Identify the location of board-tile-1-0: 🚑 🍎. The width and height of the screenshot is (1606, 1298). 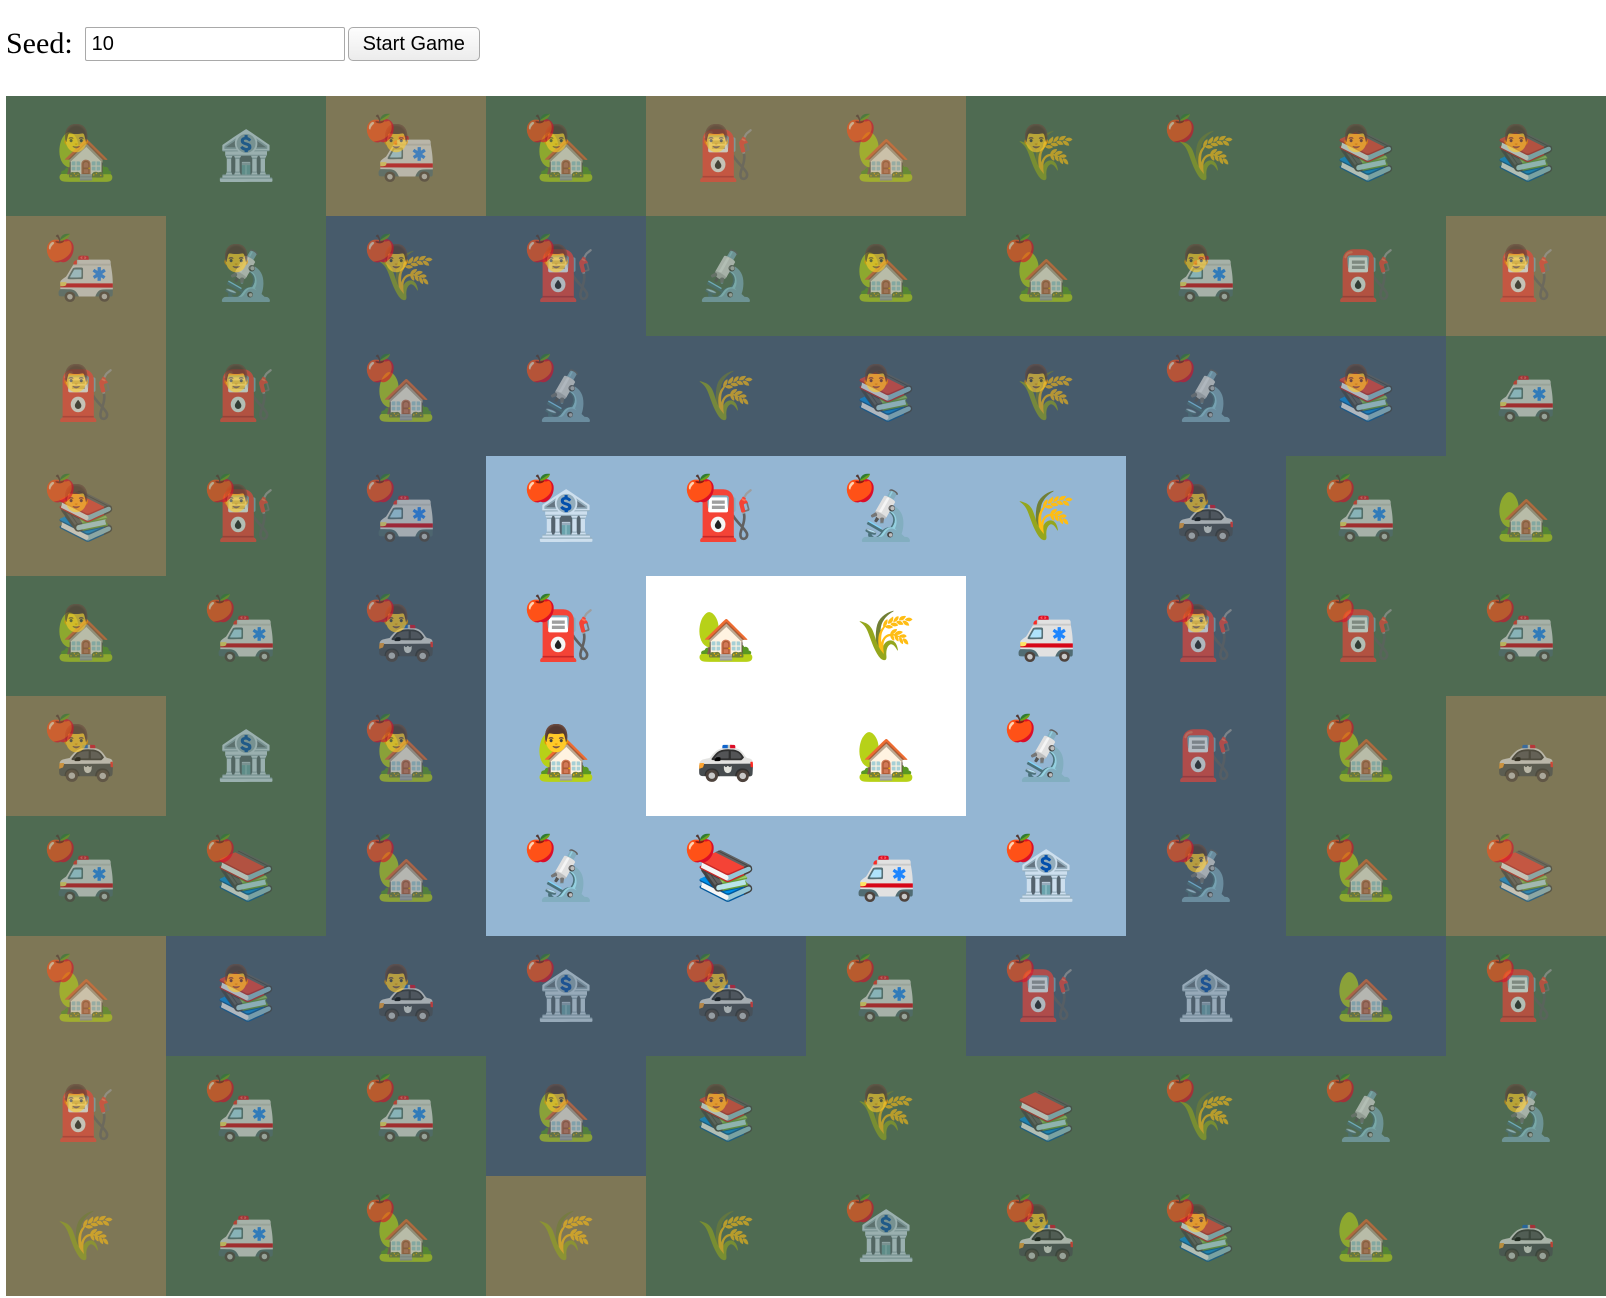
(86, 276).